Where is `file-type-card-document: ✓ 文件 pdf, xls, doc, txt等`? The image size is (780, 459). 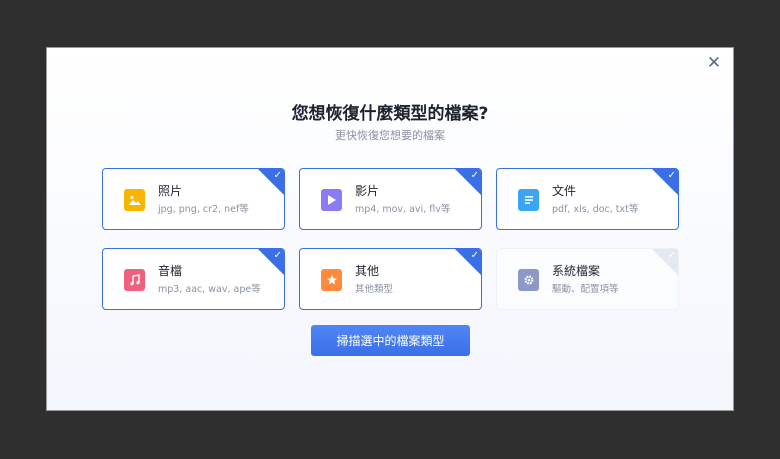
file-type-card-document: ✓ 文件 pdf, xls, doc, txt等 is located at coordinates (587, 199).